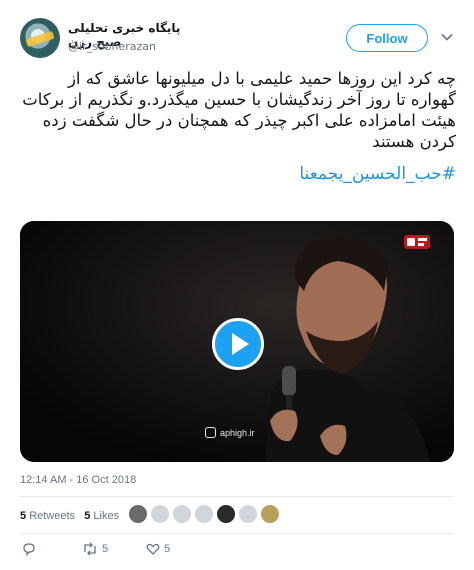 The height and width of the screenshot is (570, 474). I want to click on hashtag-link: #حب_الحسین_یجمعنا, so click(237, 174).